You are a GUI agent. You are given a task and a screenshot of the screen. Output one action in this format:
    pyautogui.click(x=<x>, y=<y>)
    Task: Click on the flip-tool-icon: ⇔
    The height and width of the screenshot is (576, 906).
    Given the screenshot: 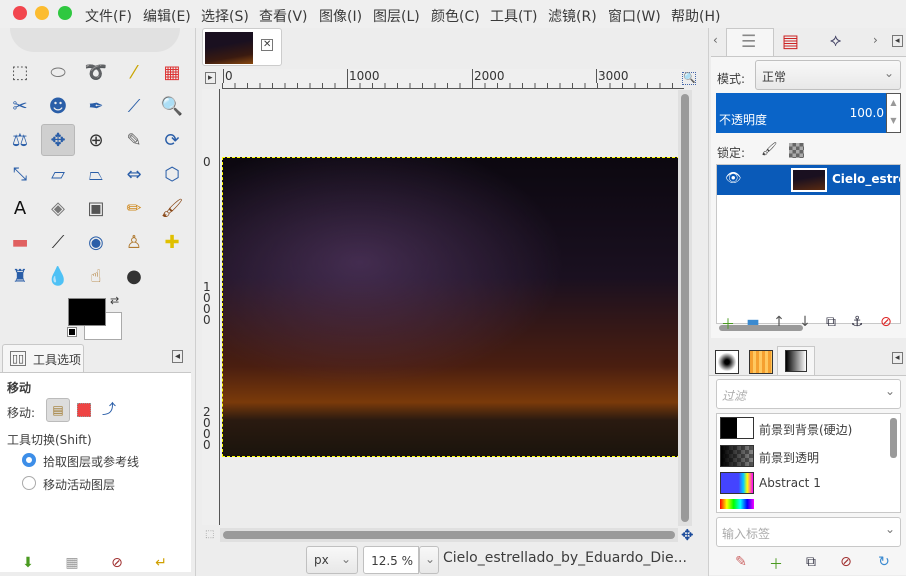 What is the action you would take?
    pyautogui.click(x=134, y=174)
    